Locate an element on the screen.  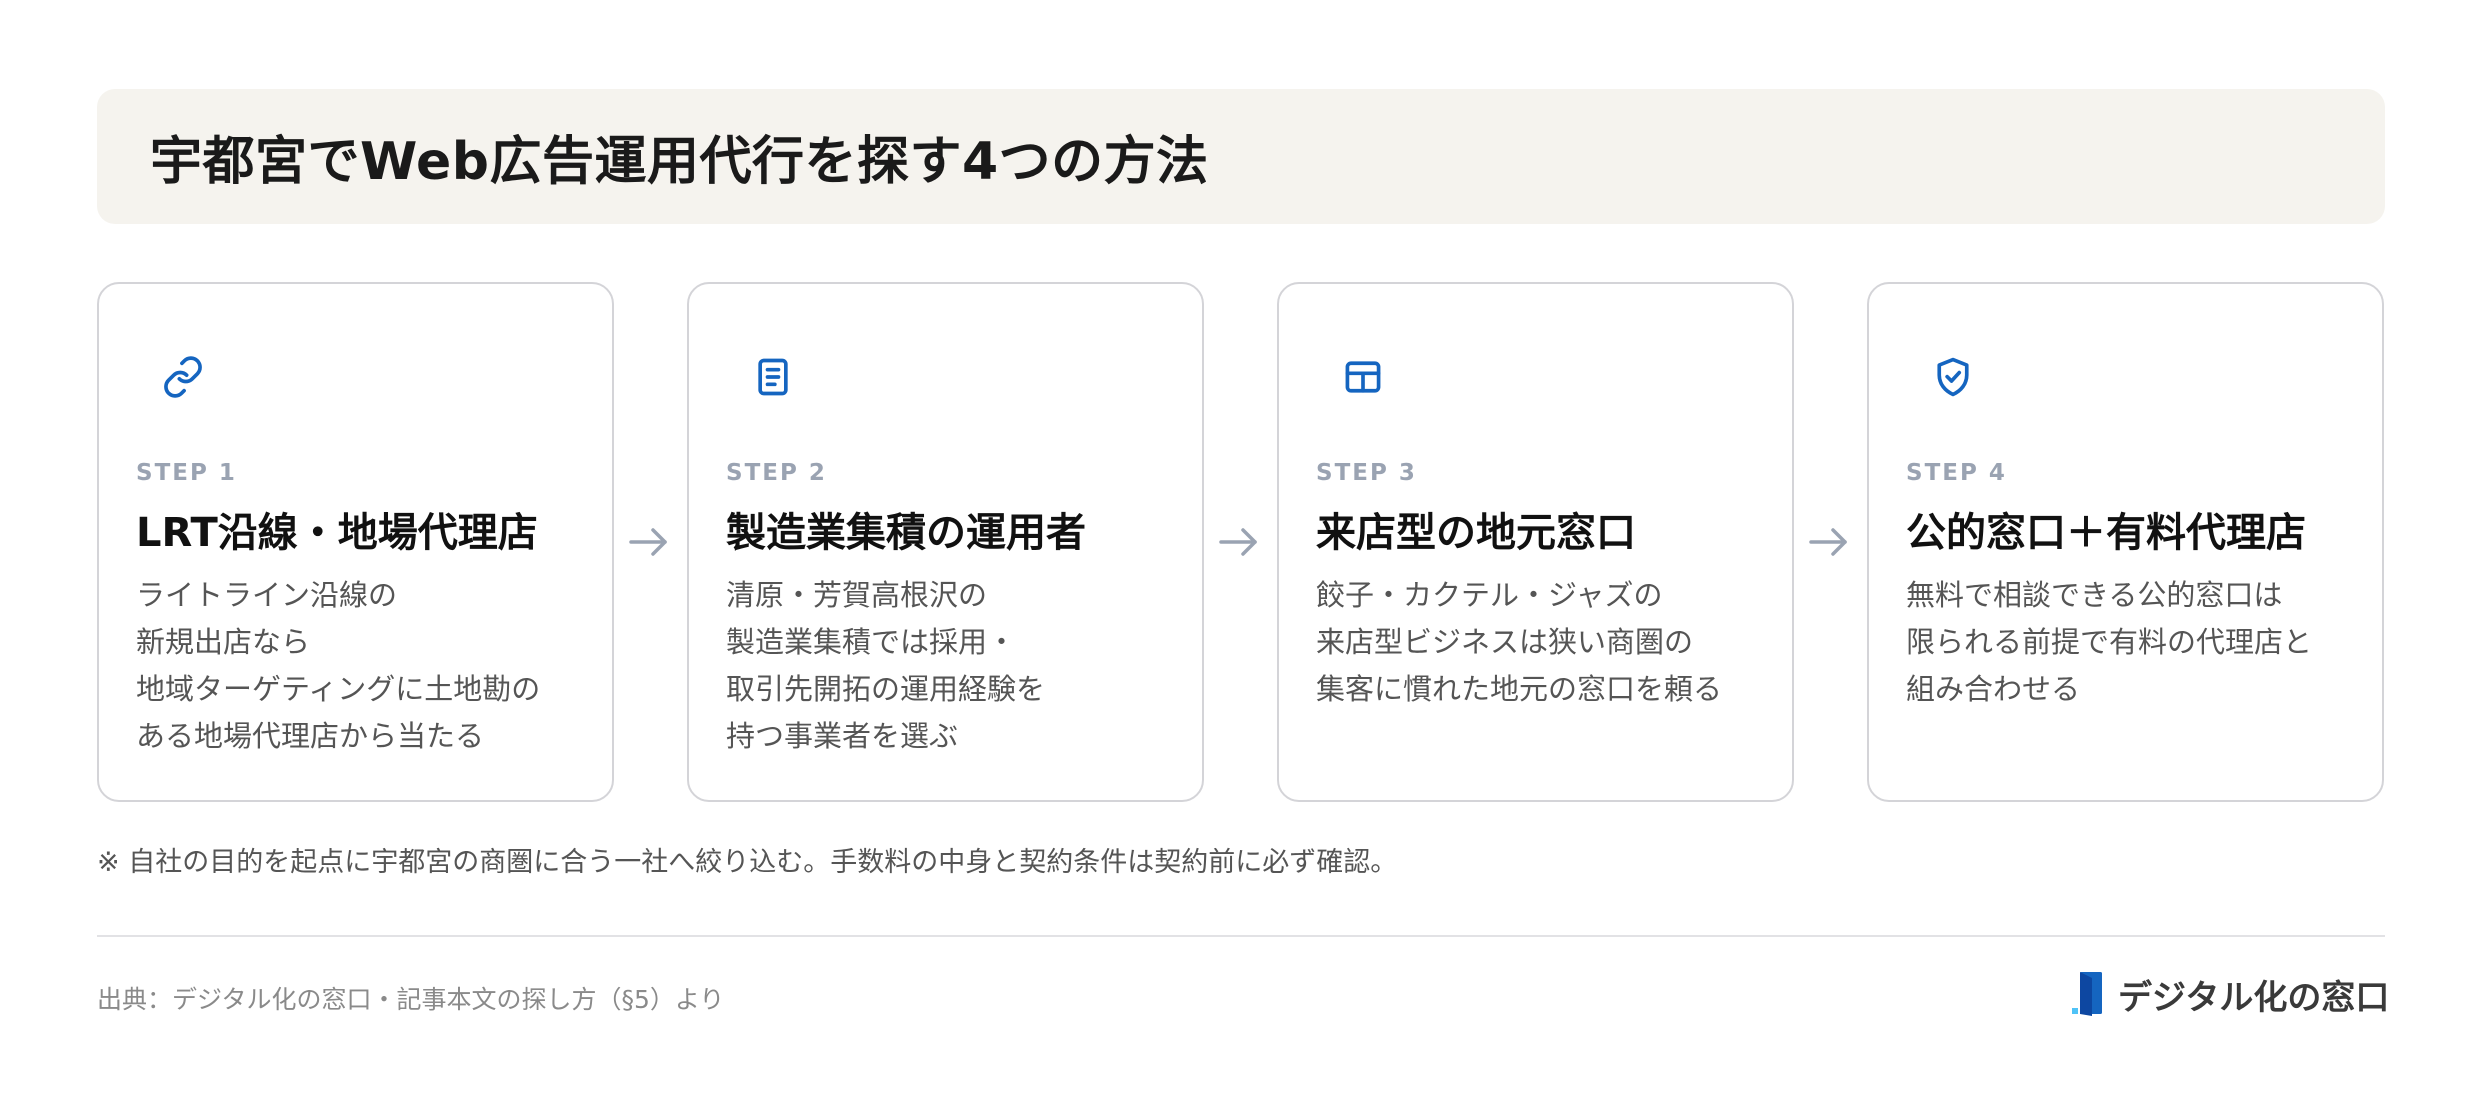
step-description-line: 取引先開拓の運用経験を is located at coordinates (886, 689).